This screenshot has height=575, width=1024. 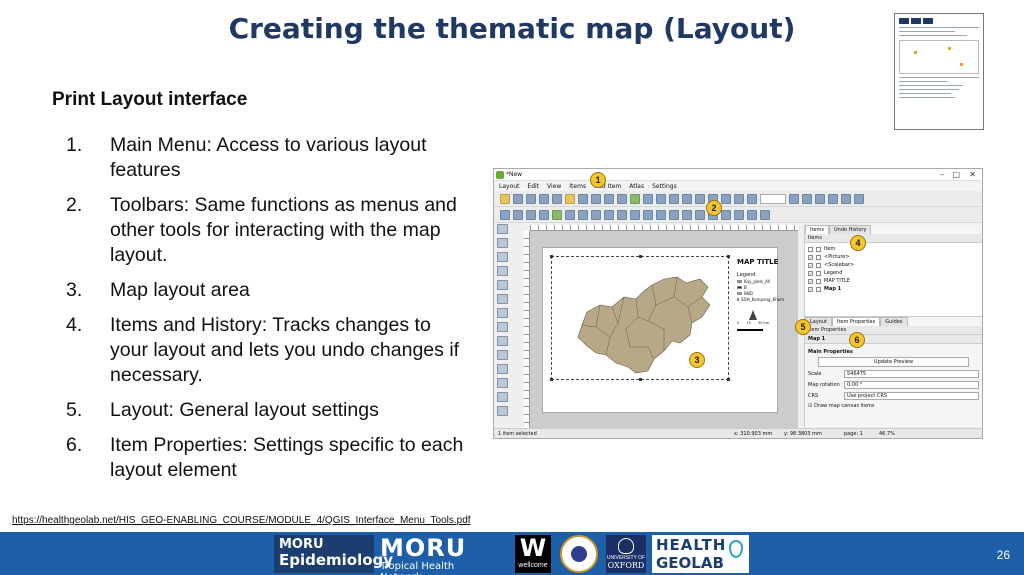 I want to click on thumbnail-figure, so click(x=939, y=57).